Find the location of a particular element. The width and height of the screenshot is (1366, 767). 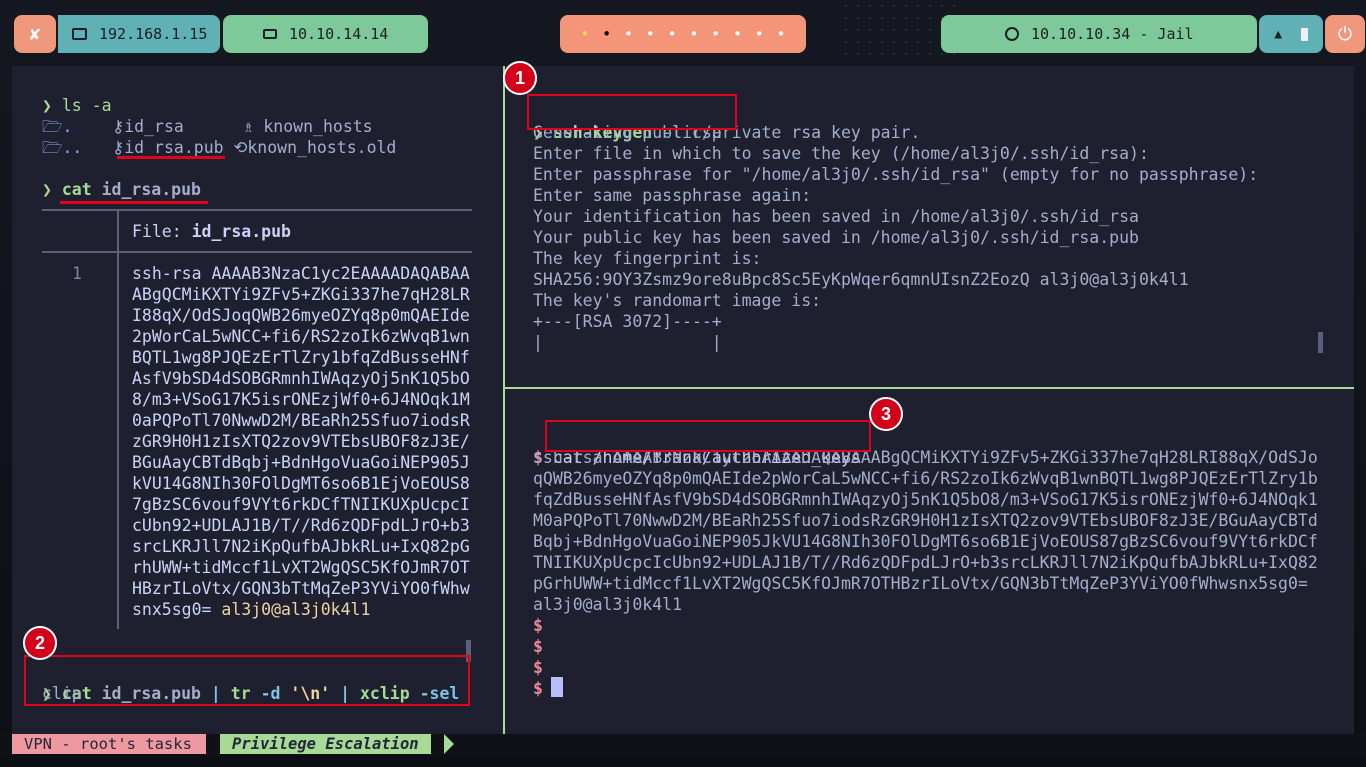

keylines-line: HBzrILoVtx/GQN3bTtMqZeP3YViYO0fWhw is located at coordinates (301, 588).